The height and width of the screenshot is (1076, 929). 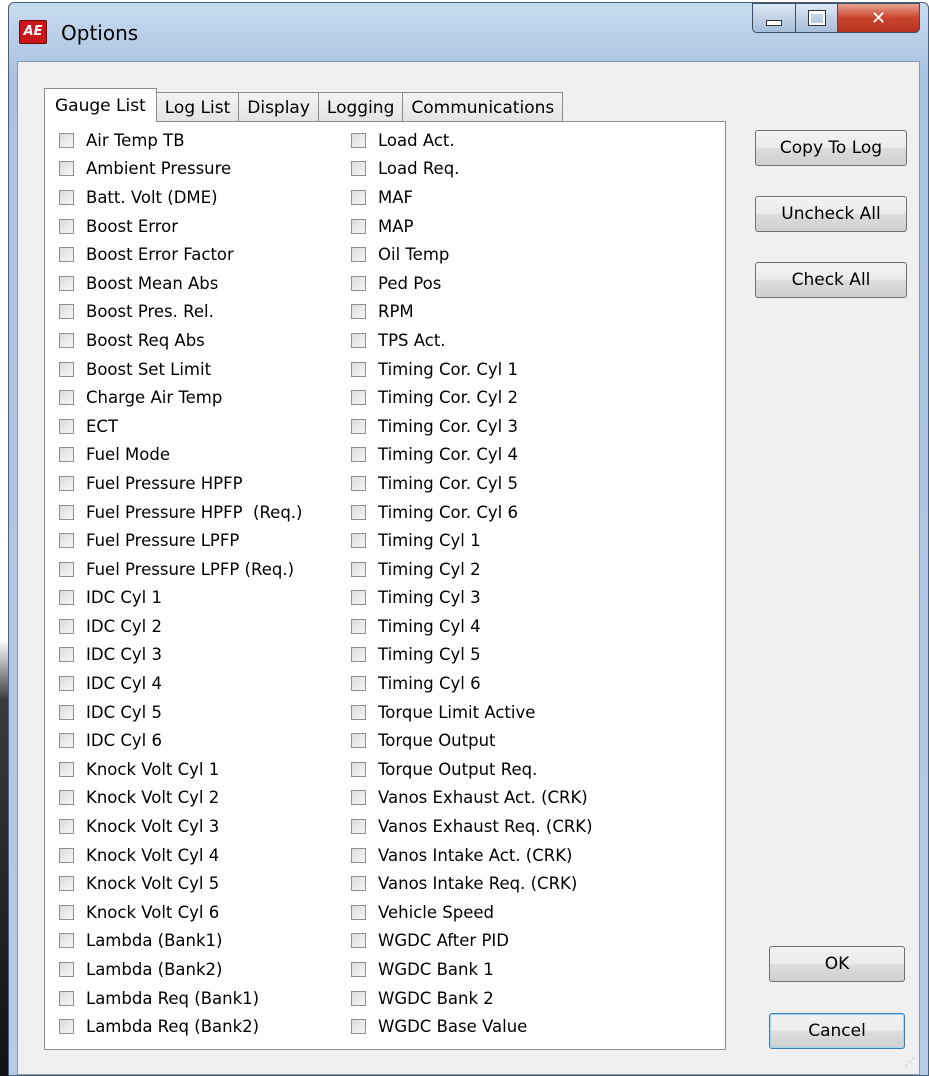 I want to click on gauge-list-item: Air Temp TB, so click(x=180, y=140).